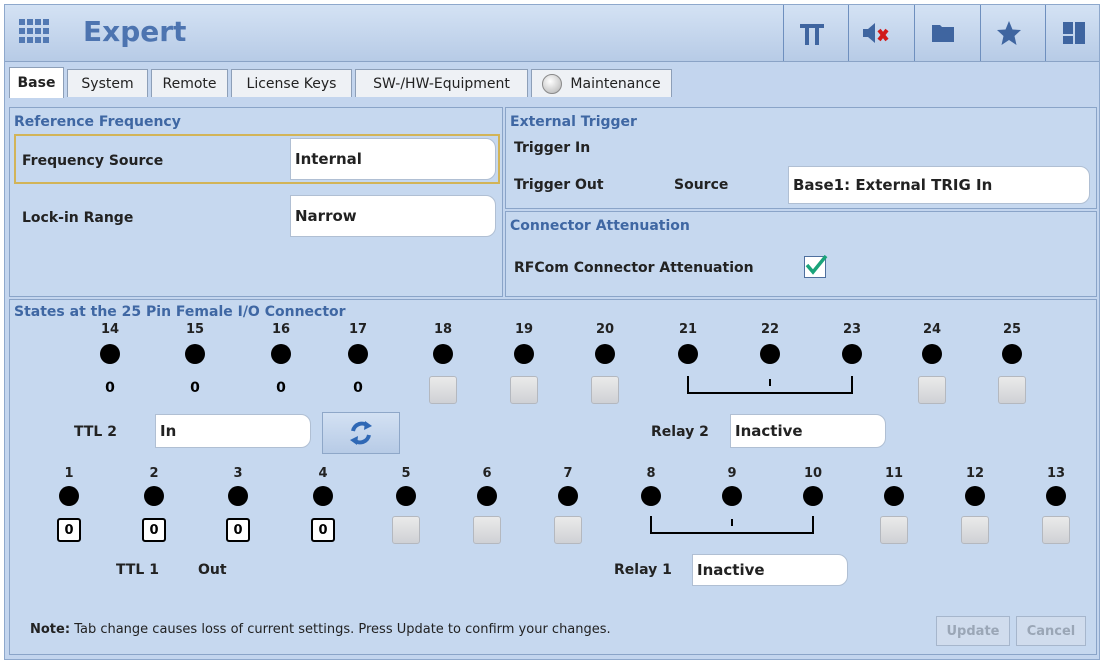  What do you see at coordinates (1056, 473) in the screenshot?
I see `pin-number: 13` at bounding box center [1056, 473].